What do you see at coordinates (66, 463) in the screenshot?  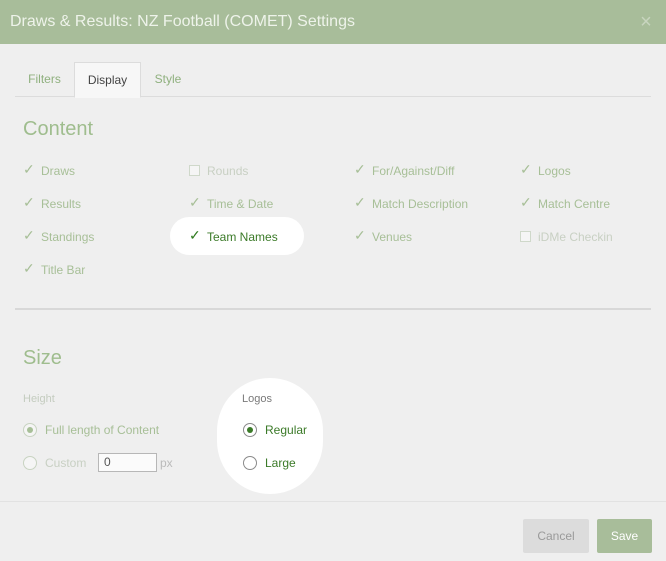 I see `radio-label: Custom` at bounding box center [66, 463].